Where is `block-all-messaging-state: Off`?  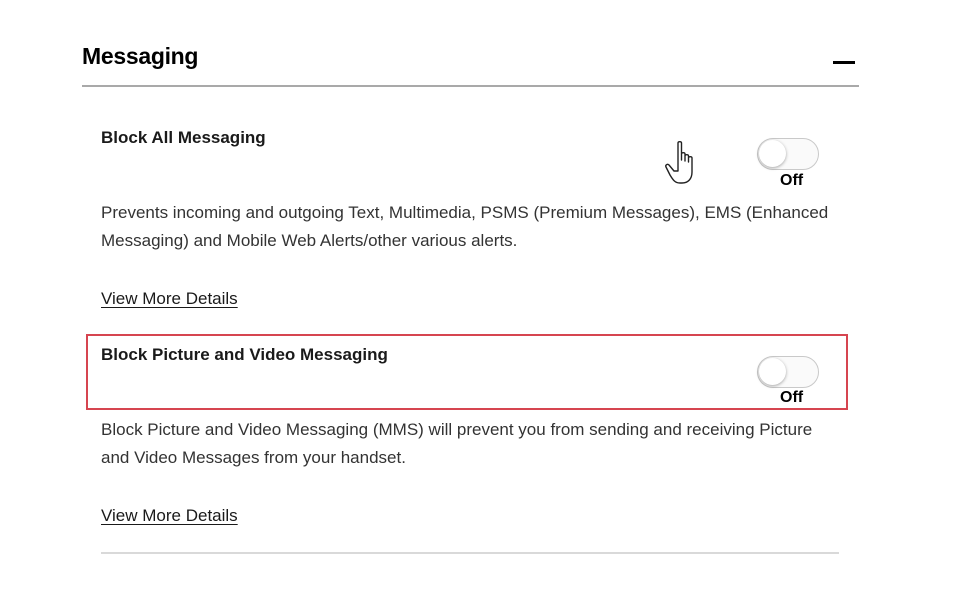
block-all-messaging-state: Off is located at coordinates (792, 180).